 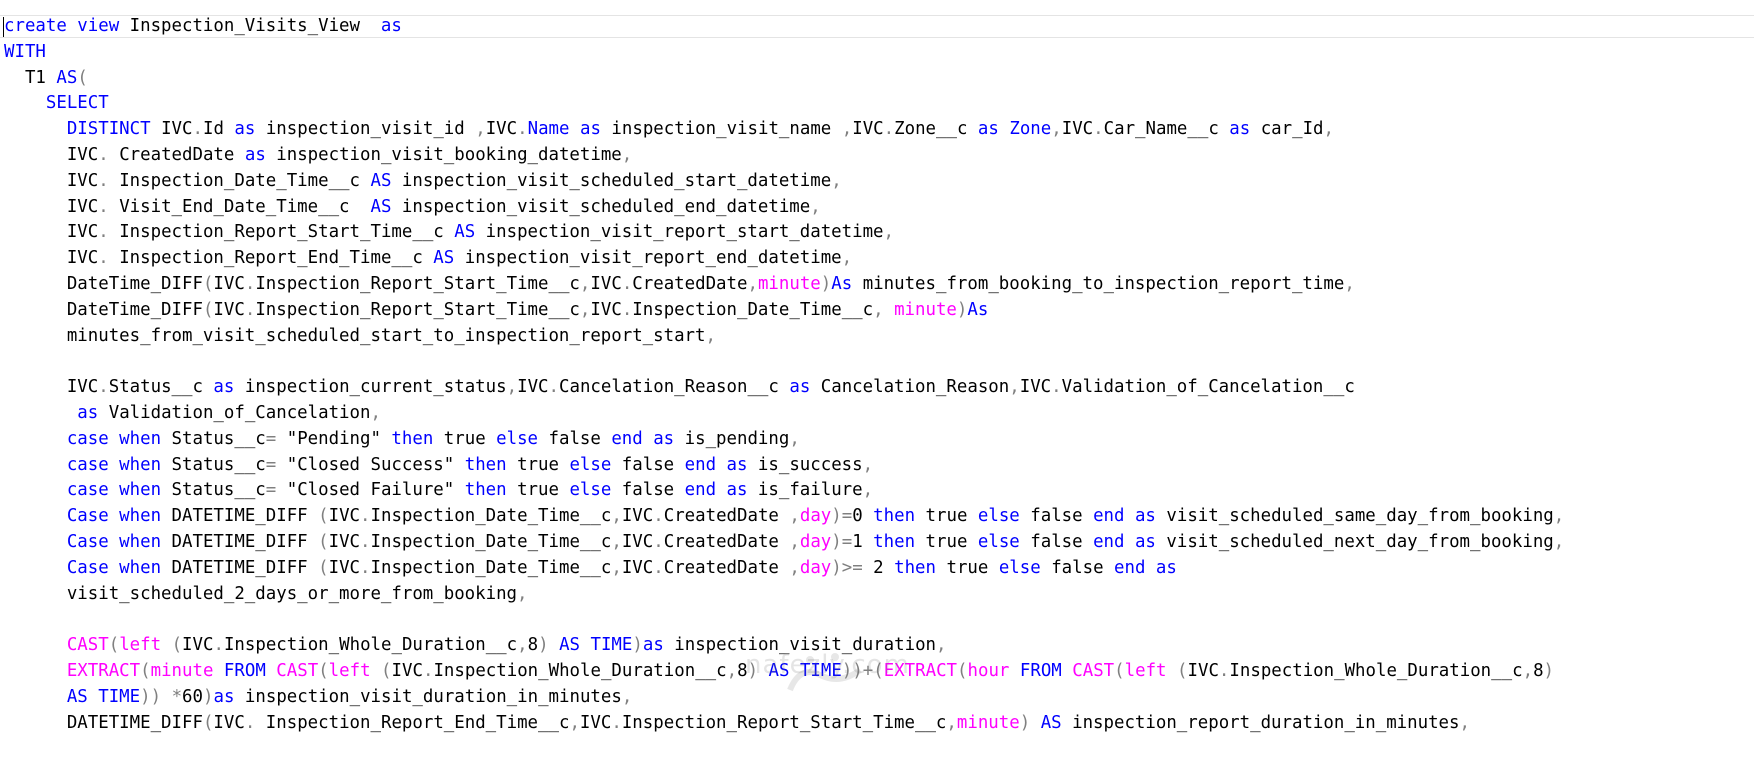 I want to click on code-token: )), so click(x=151, y=696).